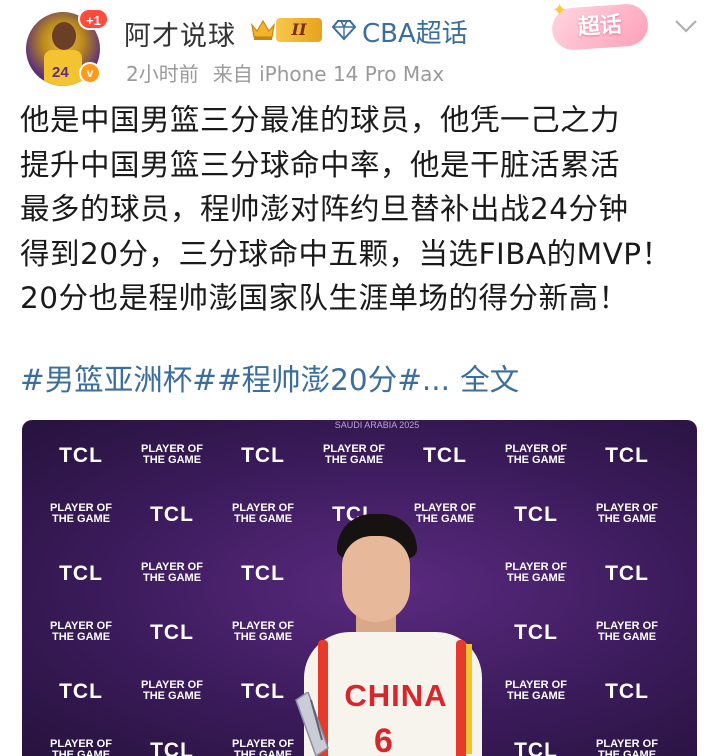 The height and width of the screenshot is (756, 719). What do you see at coordinates (162, 74) in the screenshot?
I see `post-time: 2小时前` at bounding box center [162, 74].